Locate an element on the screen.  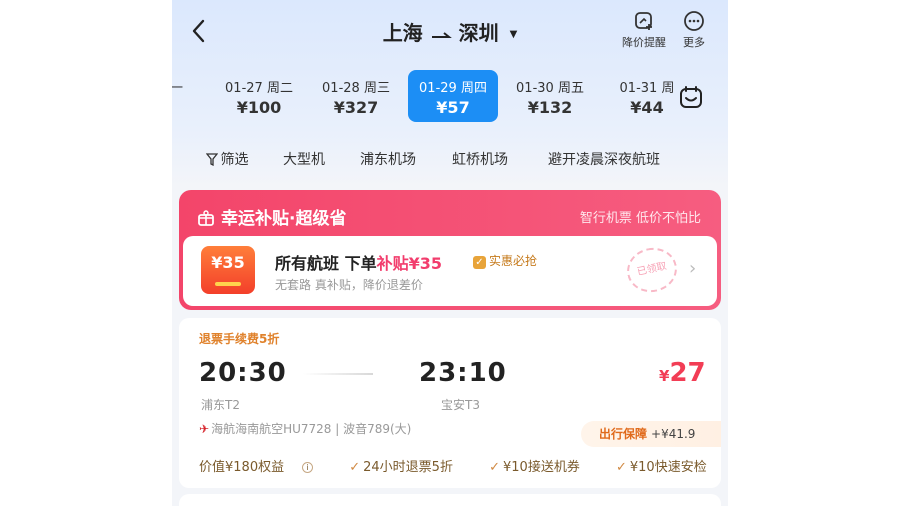
date-item: 01-26 周一 is located at coordinates (183, 96).